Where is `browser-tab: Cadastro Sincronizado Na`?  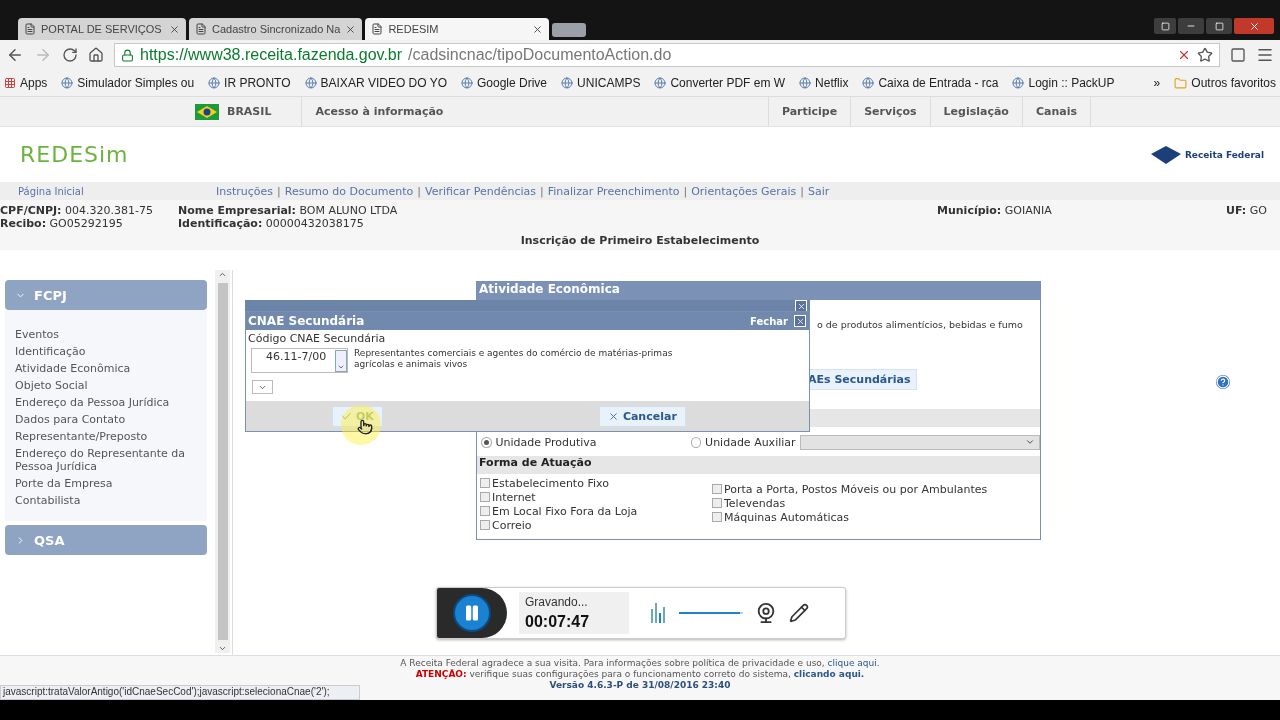 browser-tab: Cadastro Sincronizado Na is located at coordinates (276, 29).